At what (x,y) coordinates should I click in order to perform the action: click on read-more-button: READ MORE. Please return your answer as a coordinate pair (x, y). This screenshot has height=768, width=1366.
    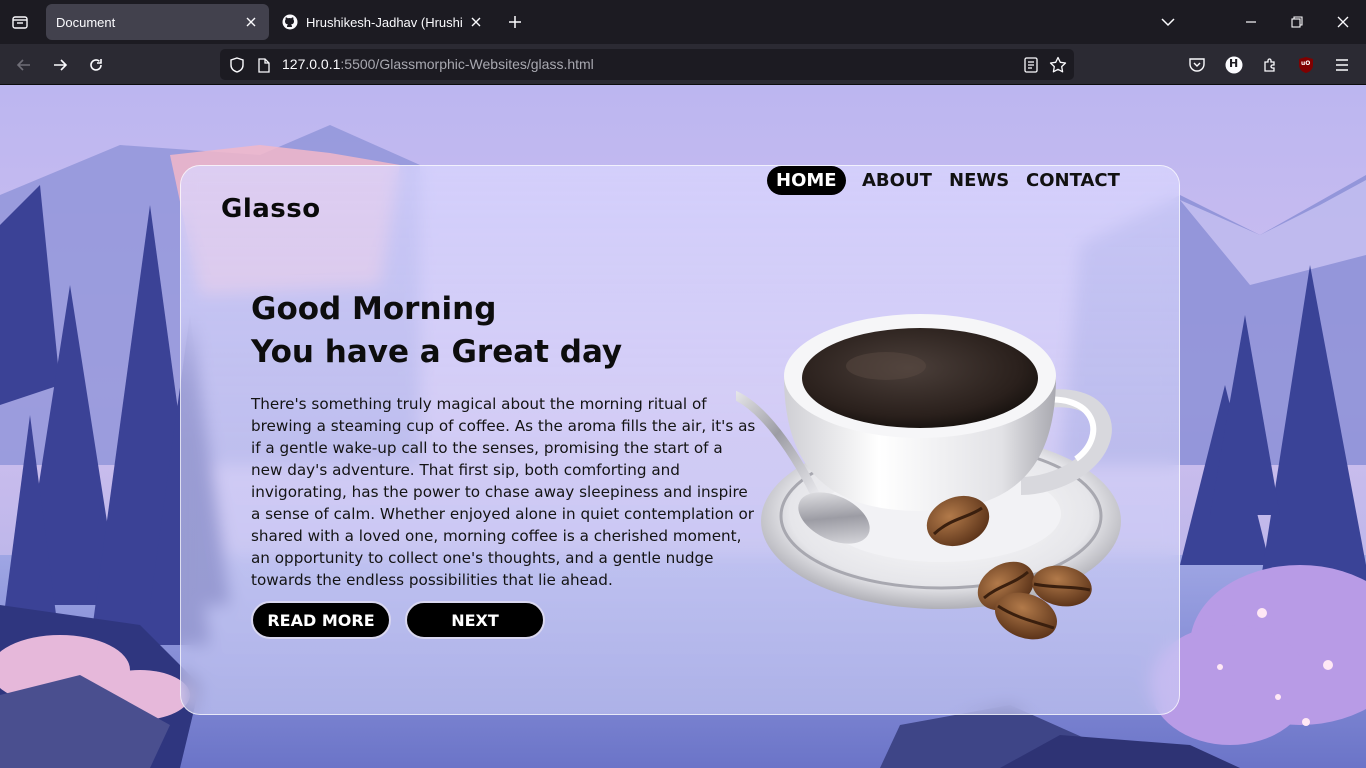
    Looking at the image, I should click on (321, 620).